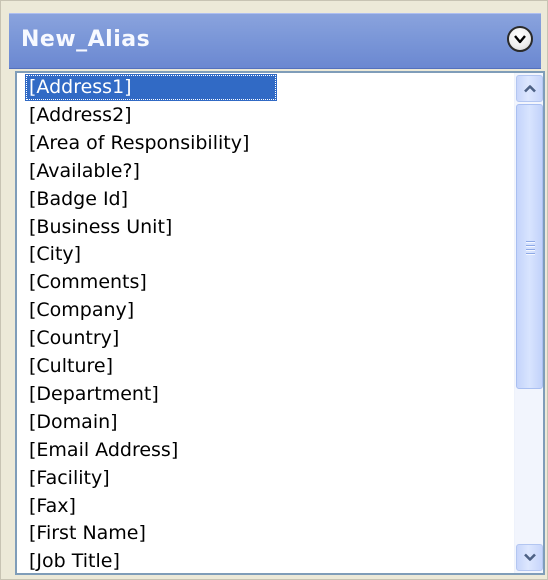 This screenshot has width=548, height=580. What do you see at coordinates (81, 310) in the screenshot?
I see `list-item: [Company]` at bounding box center [81, 310].